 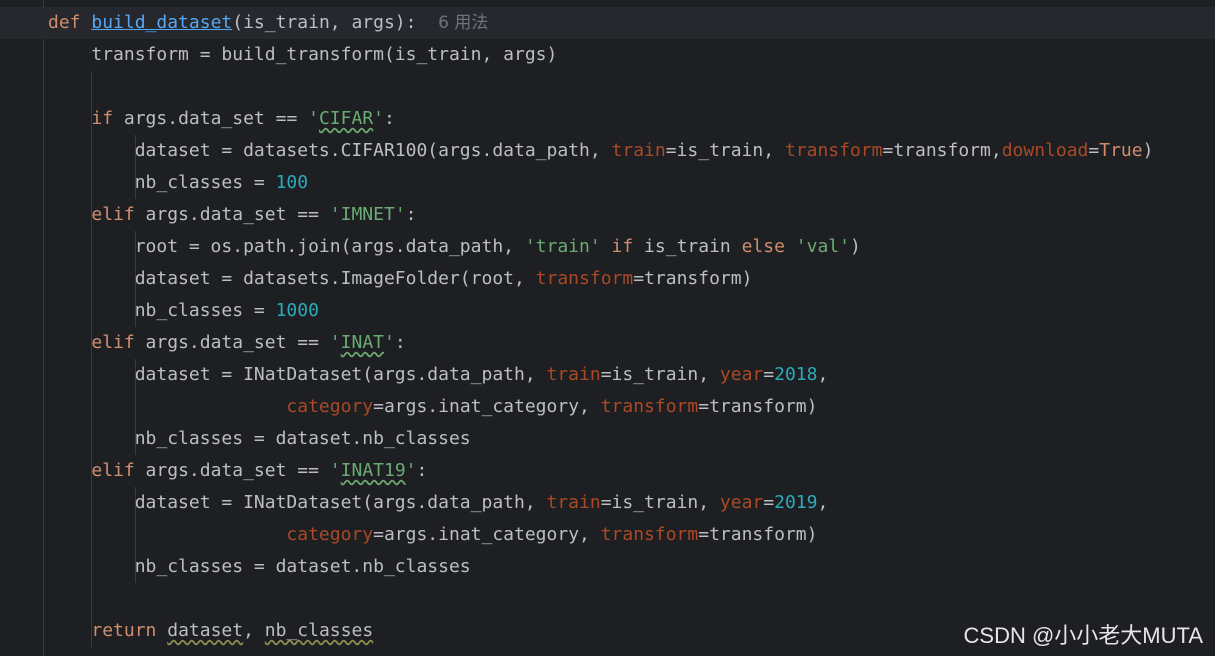 What do you see at coordinates (205, 630) in the screenshot?
I see `code-token: dataset` at bounding box center [205, 630].